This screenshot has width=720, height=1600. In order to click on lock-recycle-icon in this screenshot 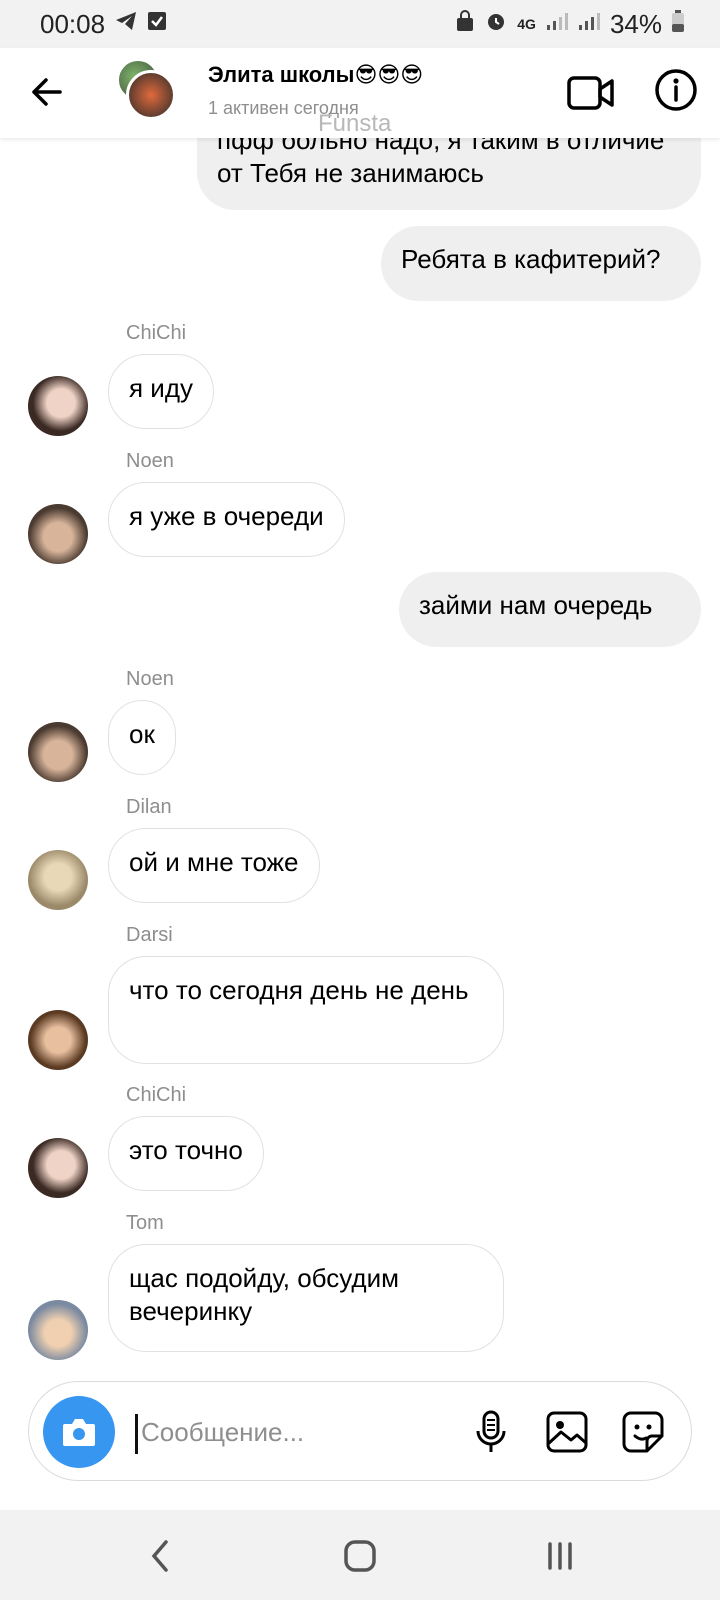, I will do `click(465, 24)`.